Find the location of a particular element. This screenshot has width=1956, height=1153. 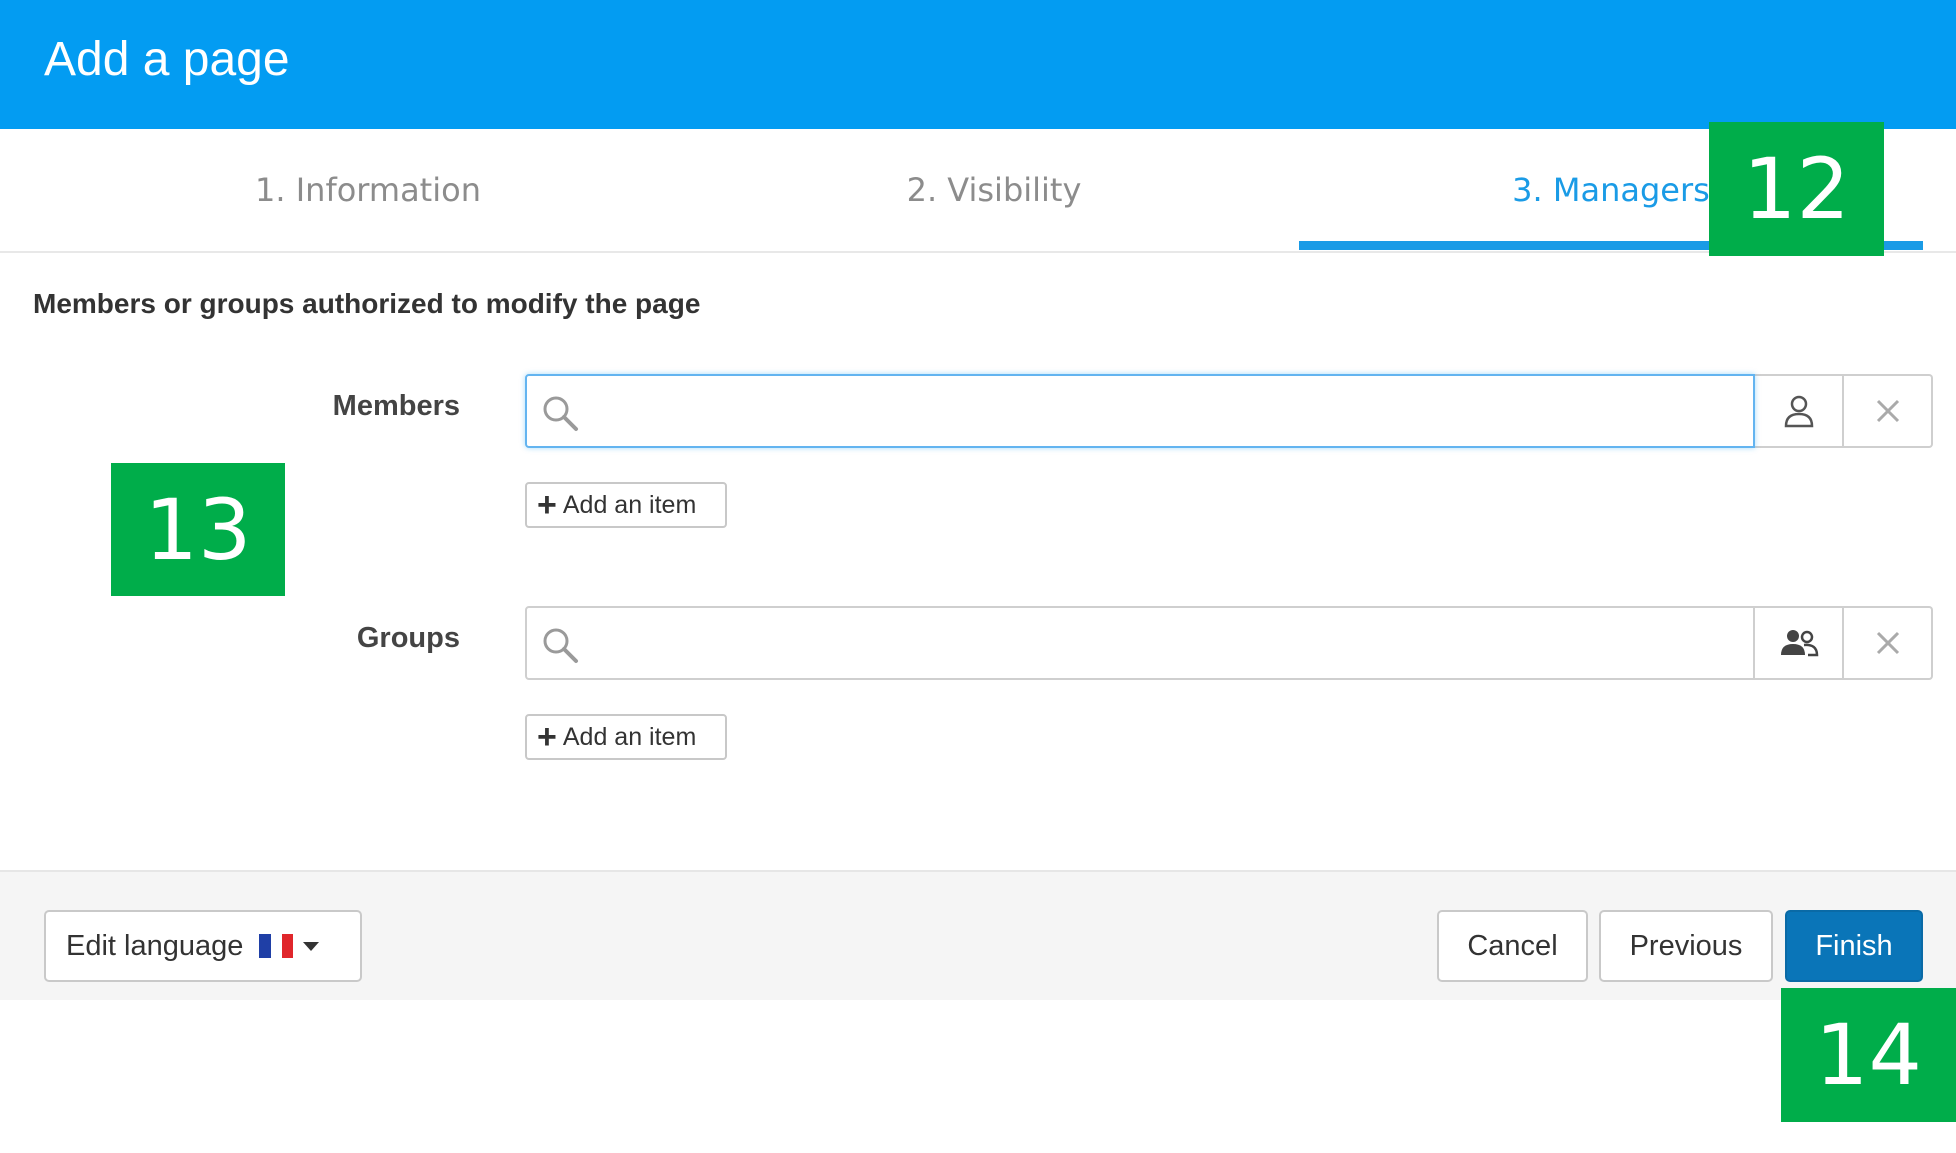

groups-group-picker-button is located at coordinates (1799, 643).